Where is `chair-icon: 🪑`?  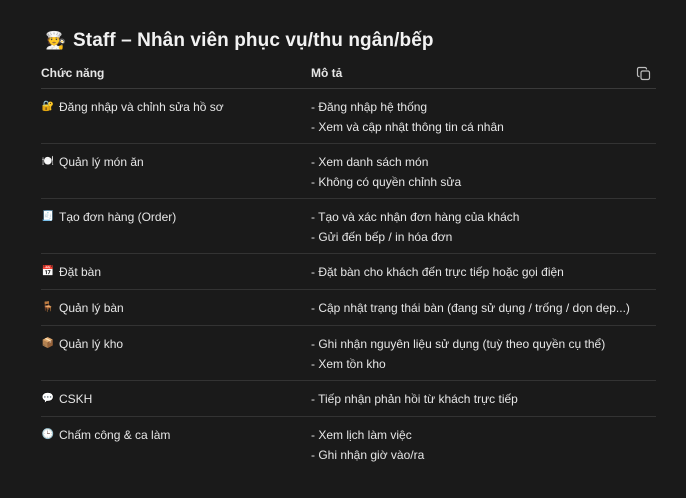
chair-icon: 🪑 is located at coordinates (48, 307).